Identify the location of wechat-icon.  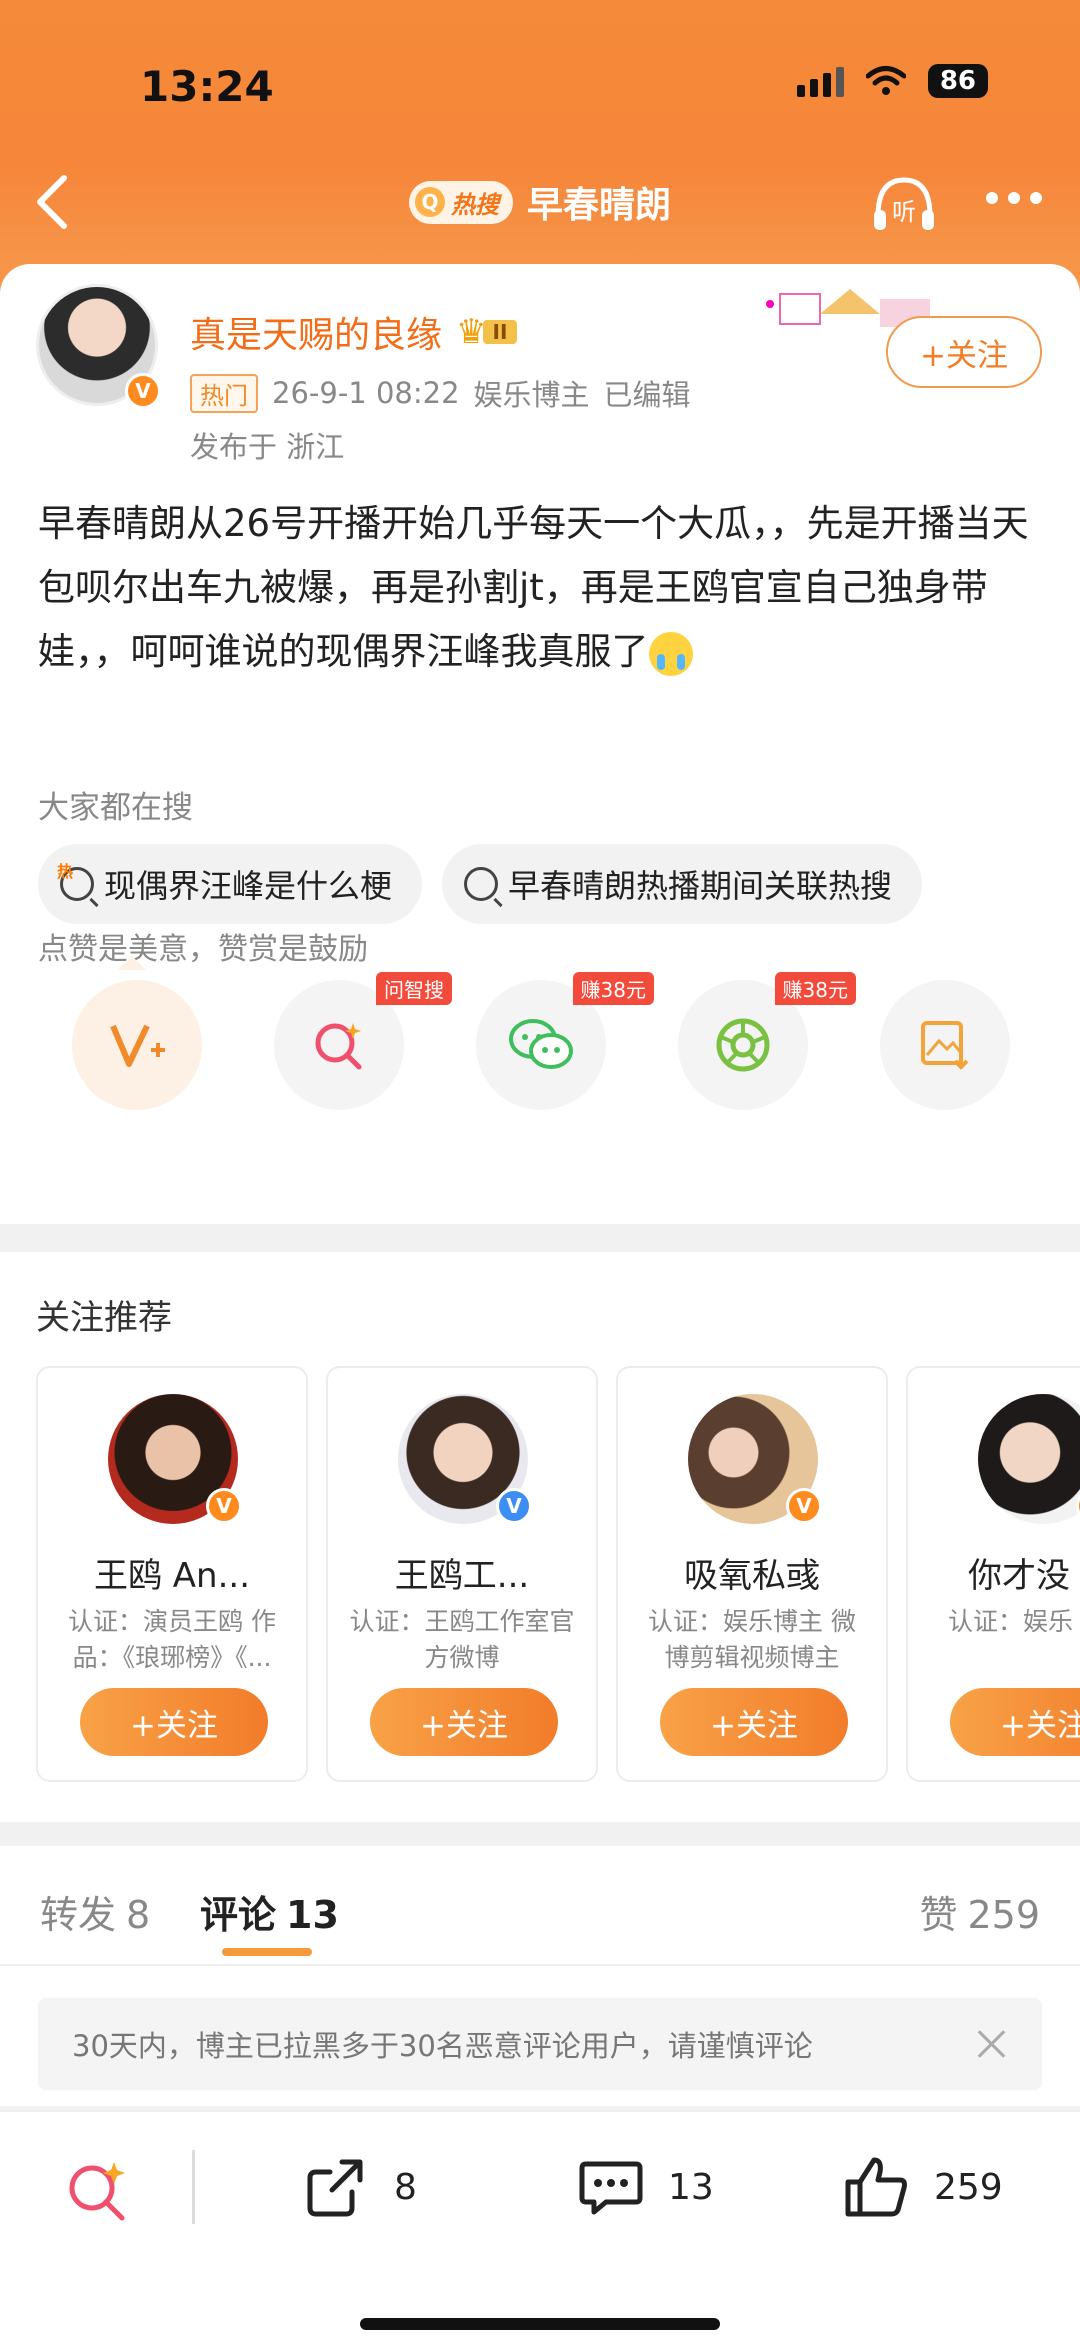
(541, 1044).